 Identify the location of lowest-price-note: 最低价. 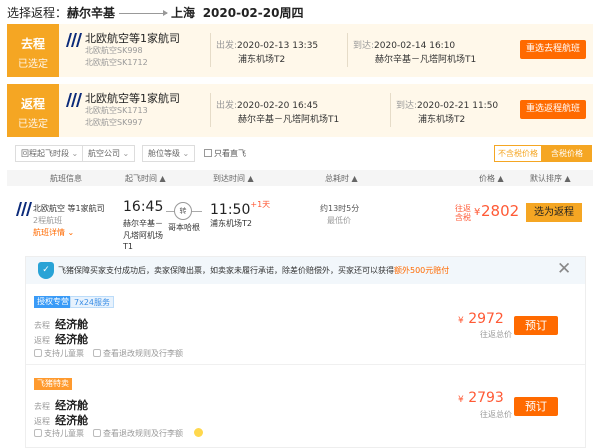
(339, 220).